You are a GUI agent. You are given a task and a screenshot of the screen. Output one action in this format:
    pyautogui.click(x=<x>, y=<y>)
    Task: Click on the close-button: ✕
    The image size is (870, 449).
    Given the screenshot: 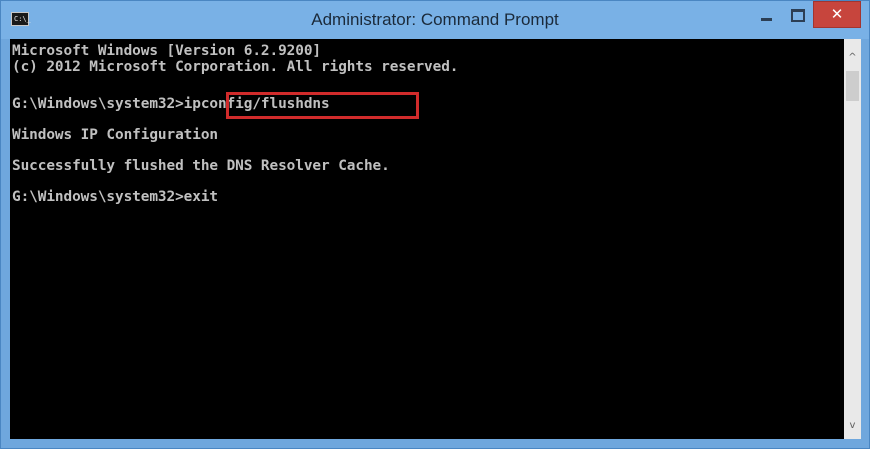 What is the action you would take?
    pyautogui.click(x=837, y=14)
    